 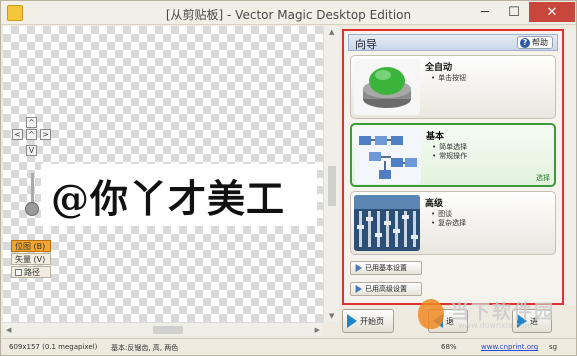 I want to click on maximize-button: ☐, so click(x=514, y=12).